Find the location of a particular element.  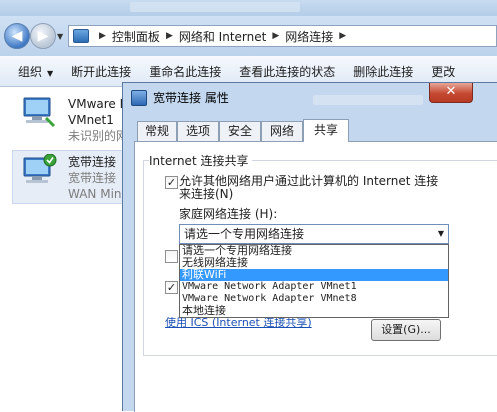

tab-general: 常规 is located at coordinates (157, 131).